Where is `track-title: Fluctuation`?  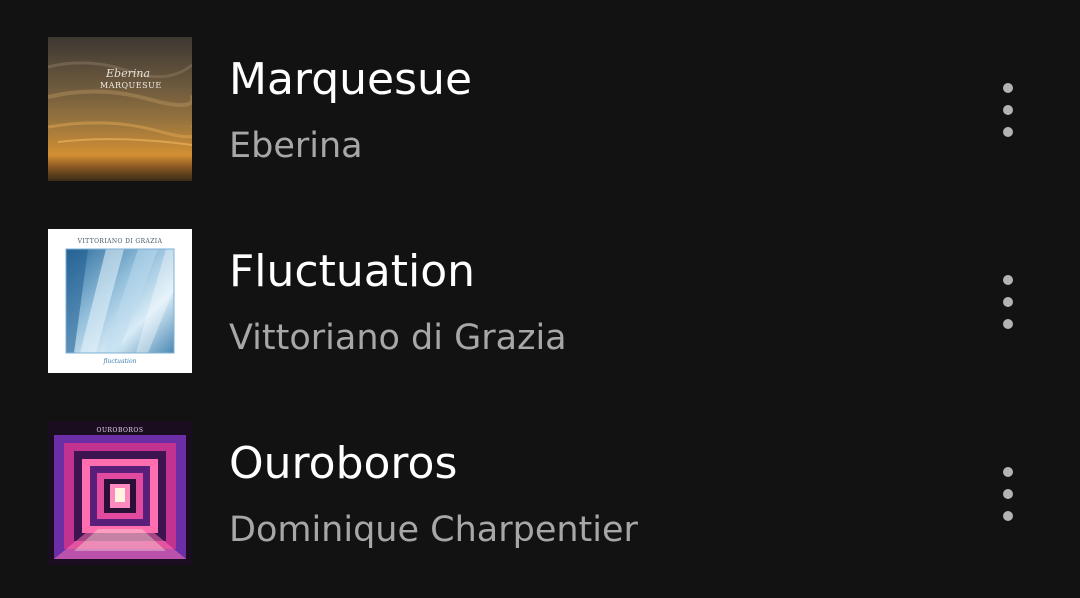 track-title: Fluctuation is located at coordinates (352, 272).